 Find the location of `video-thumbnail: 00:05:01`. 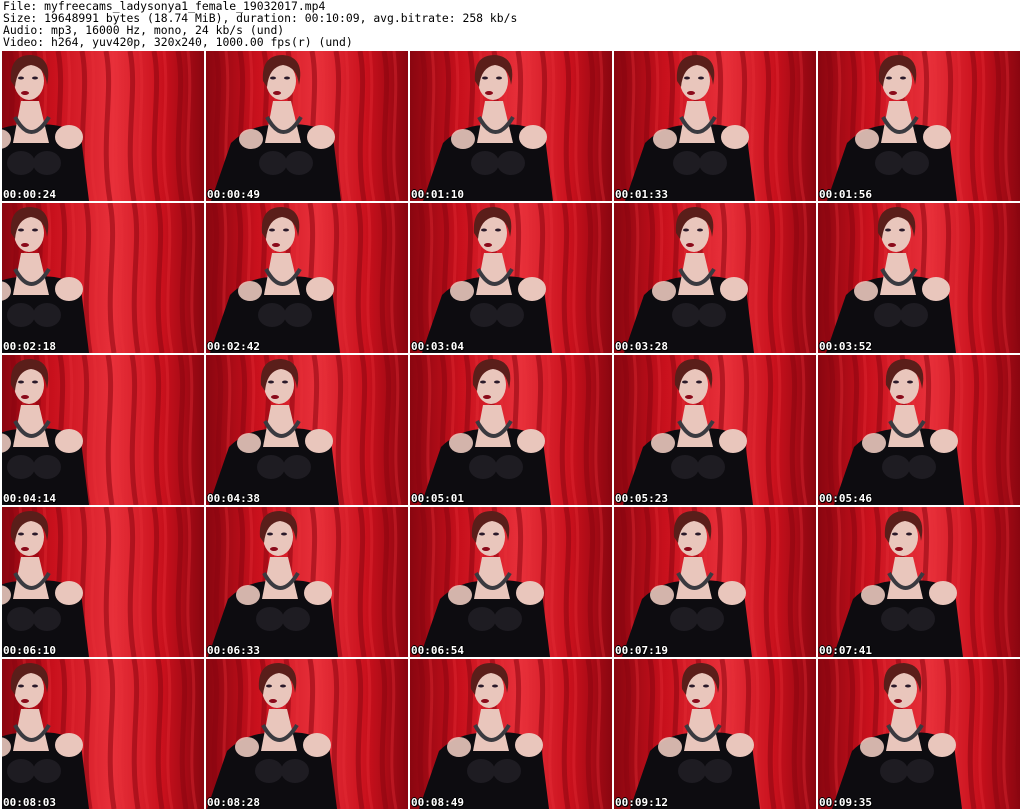

video-thumbnail: 00:05:01 is located at coordinates (511, 430).